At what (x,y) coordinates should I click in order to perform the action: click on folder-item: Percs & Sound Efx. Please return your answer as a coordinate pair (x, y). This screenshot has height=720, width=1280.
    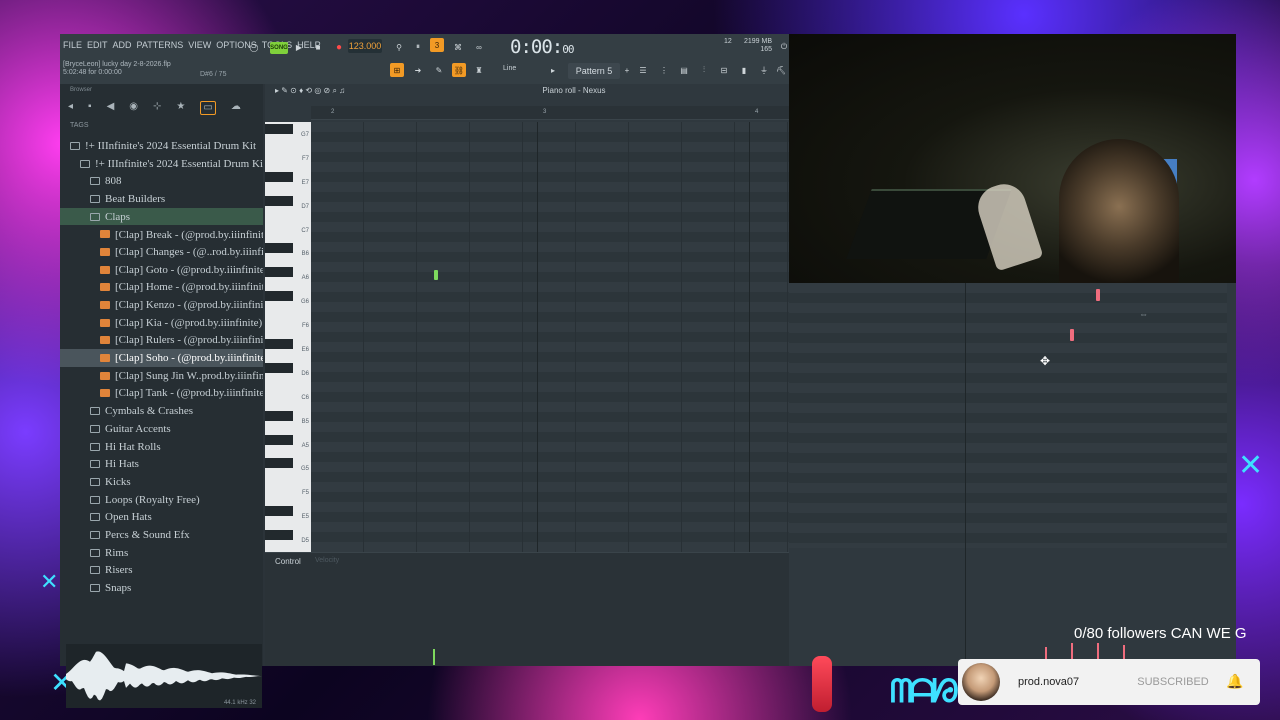
    Looking at the image, I should click on (161, 535).